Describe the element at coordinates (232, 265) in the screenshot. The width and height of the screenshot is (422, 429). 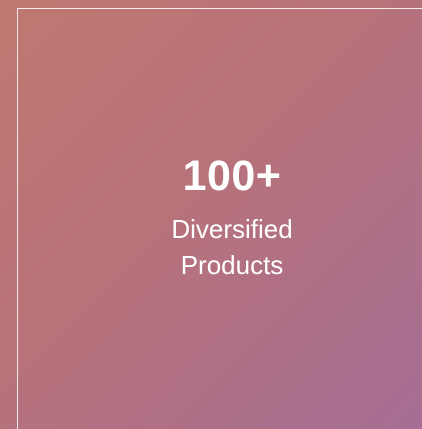
I see `stat-label-line-2: Products` at that location.